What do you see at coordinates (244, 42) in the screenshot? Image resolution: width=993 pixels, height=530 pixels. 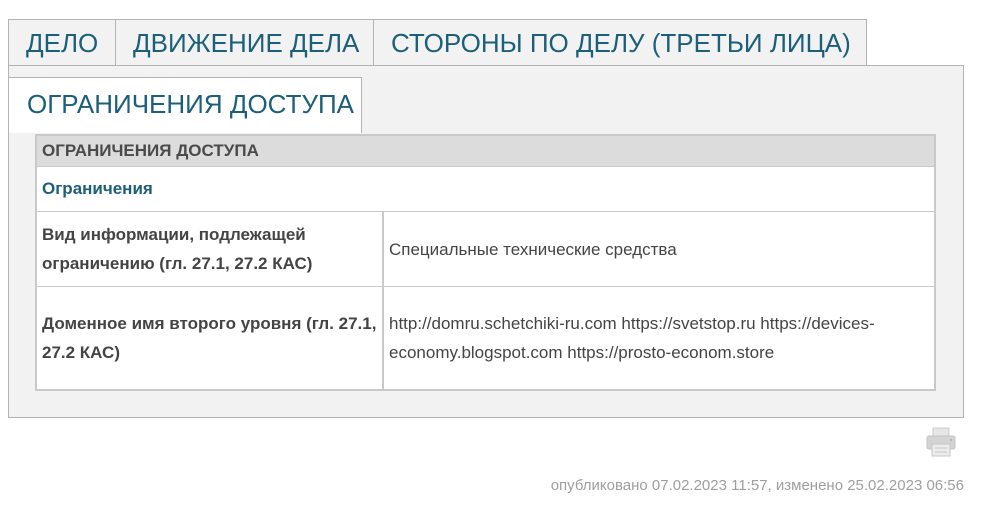 I see `tab-dvizhenie-dela: ДВИЖЕНИЕ ДЕЛА` at bounding box center [244, 42].